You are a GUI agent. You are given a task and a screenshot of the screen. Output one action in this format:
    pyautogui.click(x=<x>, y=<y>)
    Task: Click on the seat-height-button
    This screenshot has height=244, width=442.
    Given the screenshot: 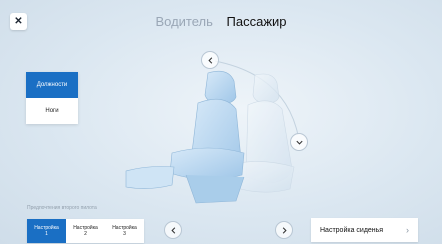 What is the action you would take?
    pyautogui.click(x=299, y=142)
    